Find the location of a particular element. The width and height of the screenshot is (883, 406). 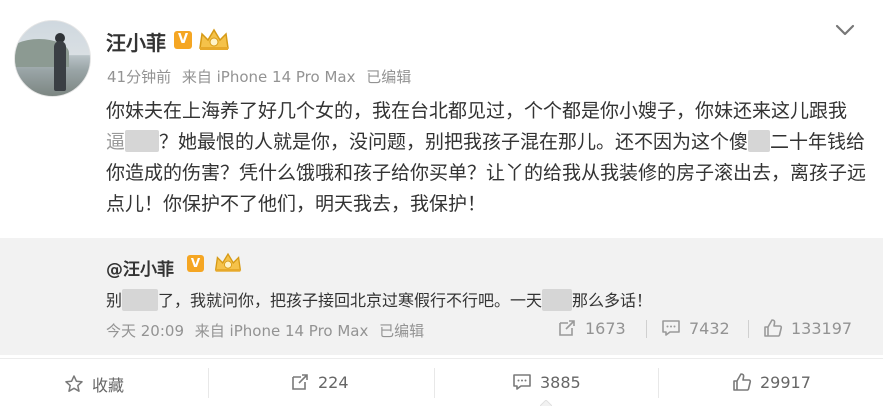

comment-button: 3885 is located at coordinates (546, 382).